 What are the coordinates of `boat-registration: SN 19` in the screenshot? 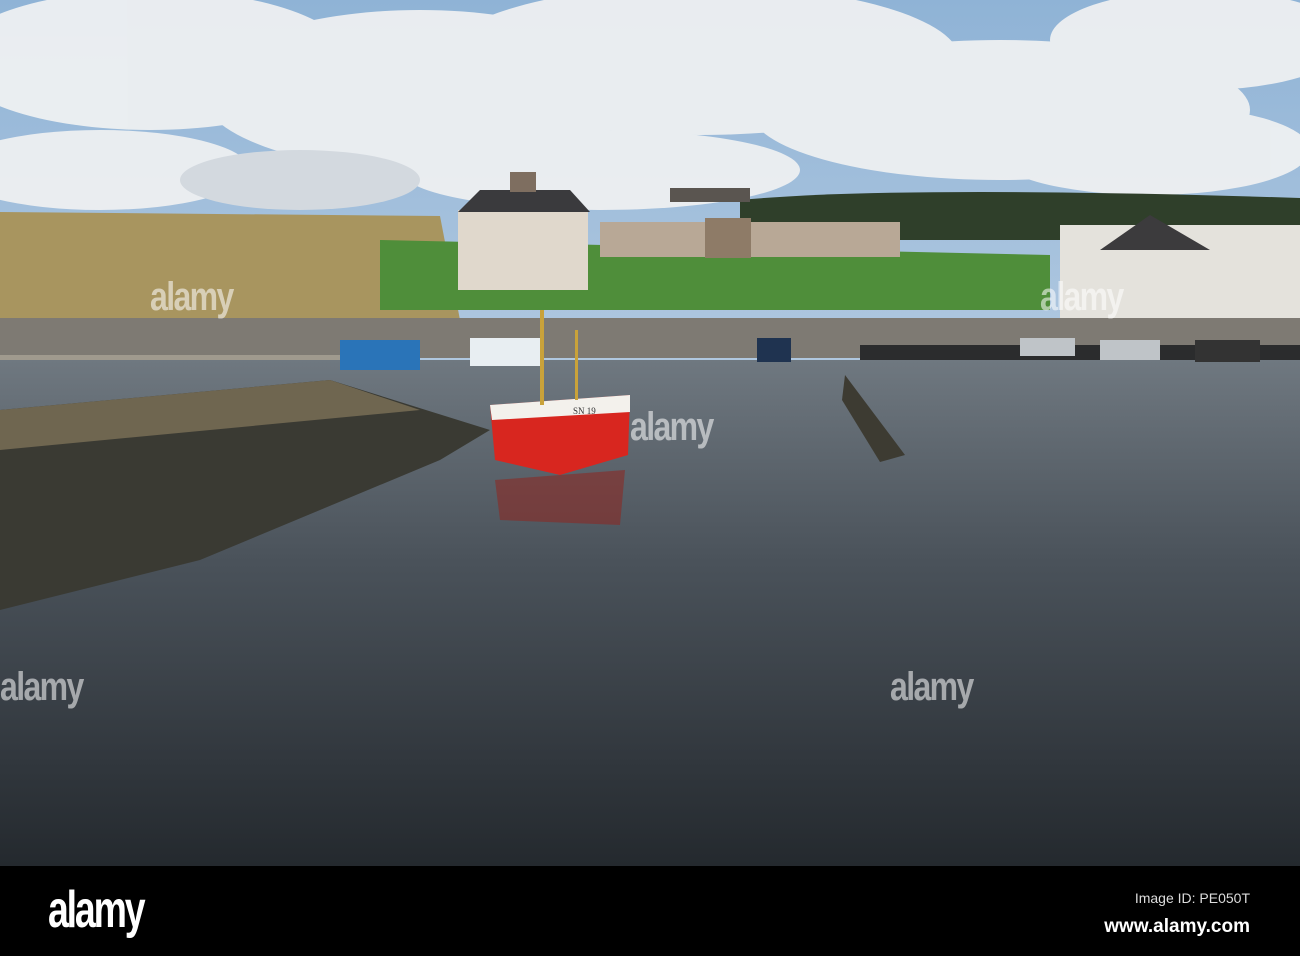 It's located at (584, 411).